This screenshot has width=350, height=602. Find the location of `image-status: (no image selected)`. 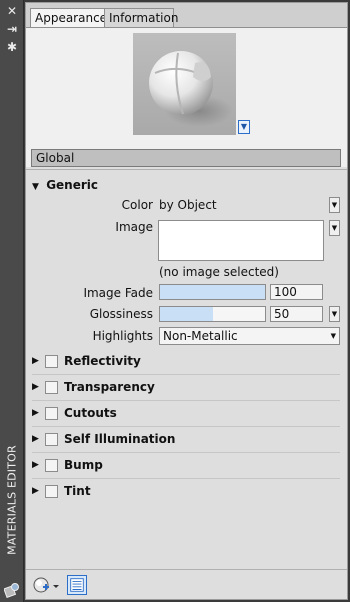

image-status: (no image selected) is located at coordinates (219, 272).